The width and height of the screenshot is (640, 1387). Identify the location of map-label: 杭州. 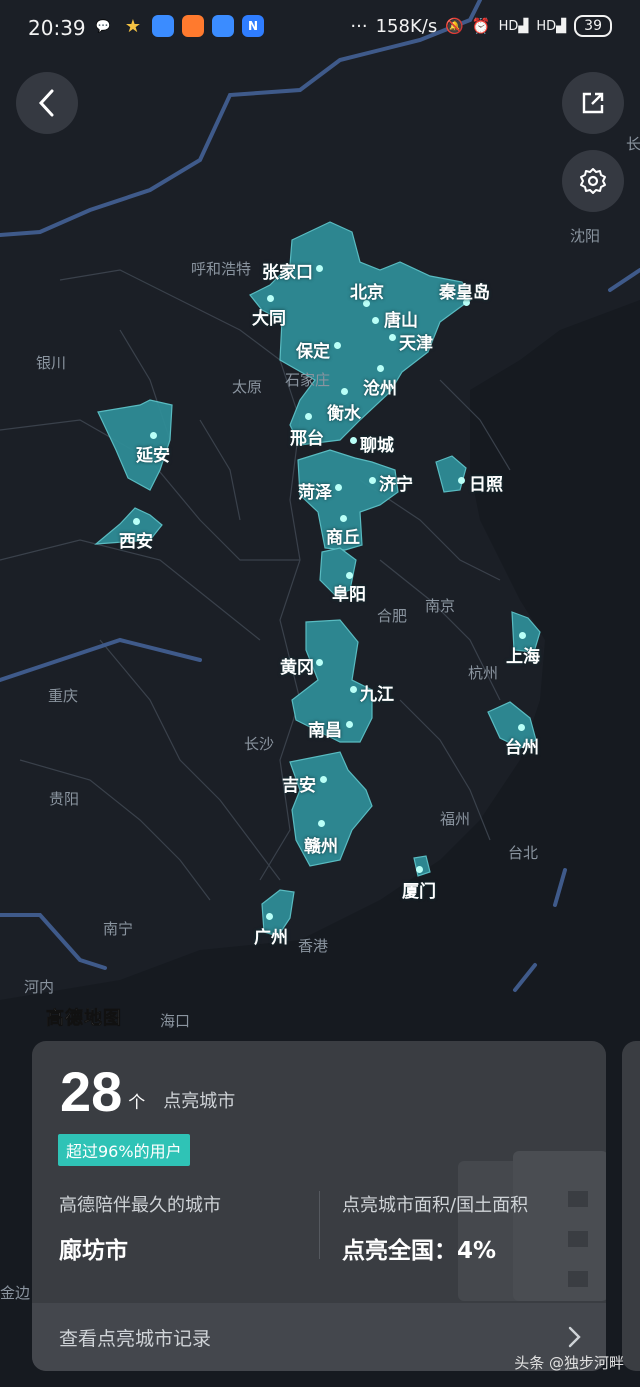
(483, 673).